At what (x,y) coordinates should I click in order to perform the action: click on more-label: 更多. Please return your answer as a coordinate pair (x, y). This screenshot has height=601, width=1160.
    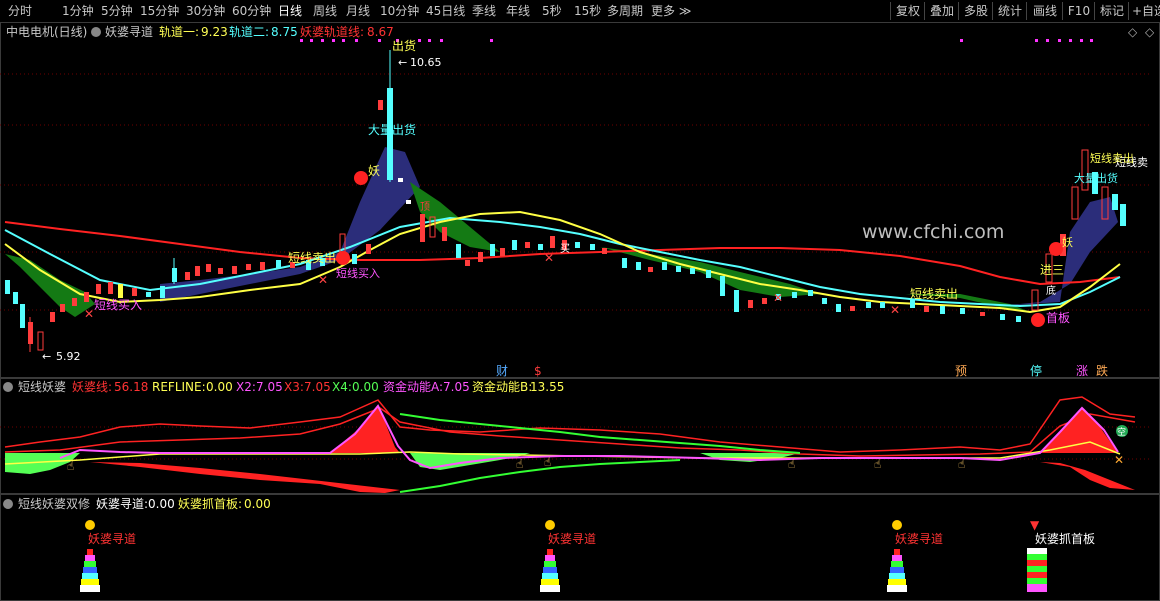
    Looking at the image, I should click on (663, 11).